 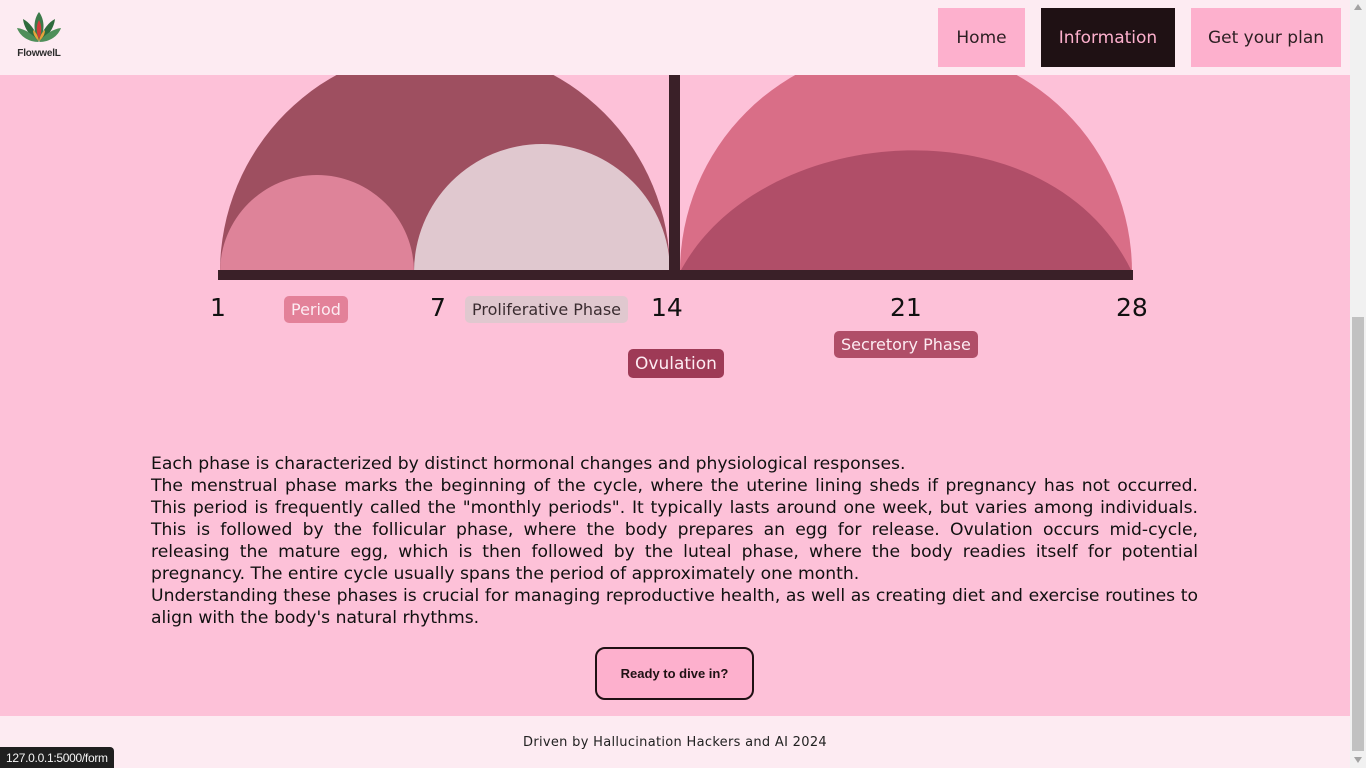 I want to click on secretory-phase-label: Secretory Phase, so click(x=906, y=344).